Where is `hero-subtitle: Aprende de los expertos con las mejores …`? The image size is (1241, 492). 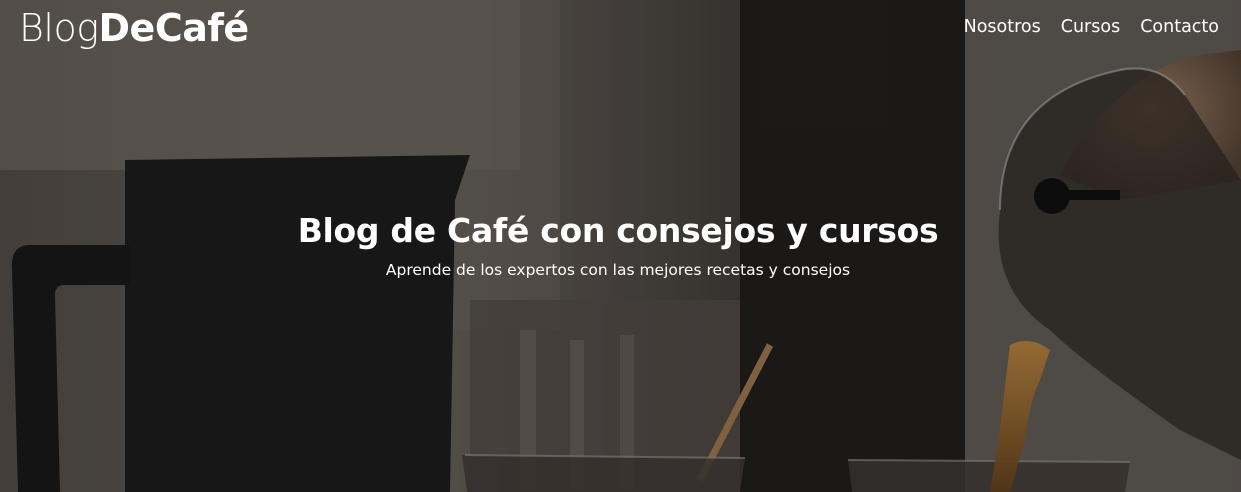 hero-subtitle: Aprende de los expertos con las mejores … is located at coordinates (618, 270).